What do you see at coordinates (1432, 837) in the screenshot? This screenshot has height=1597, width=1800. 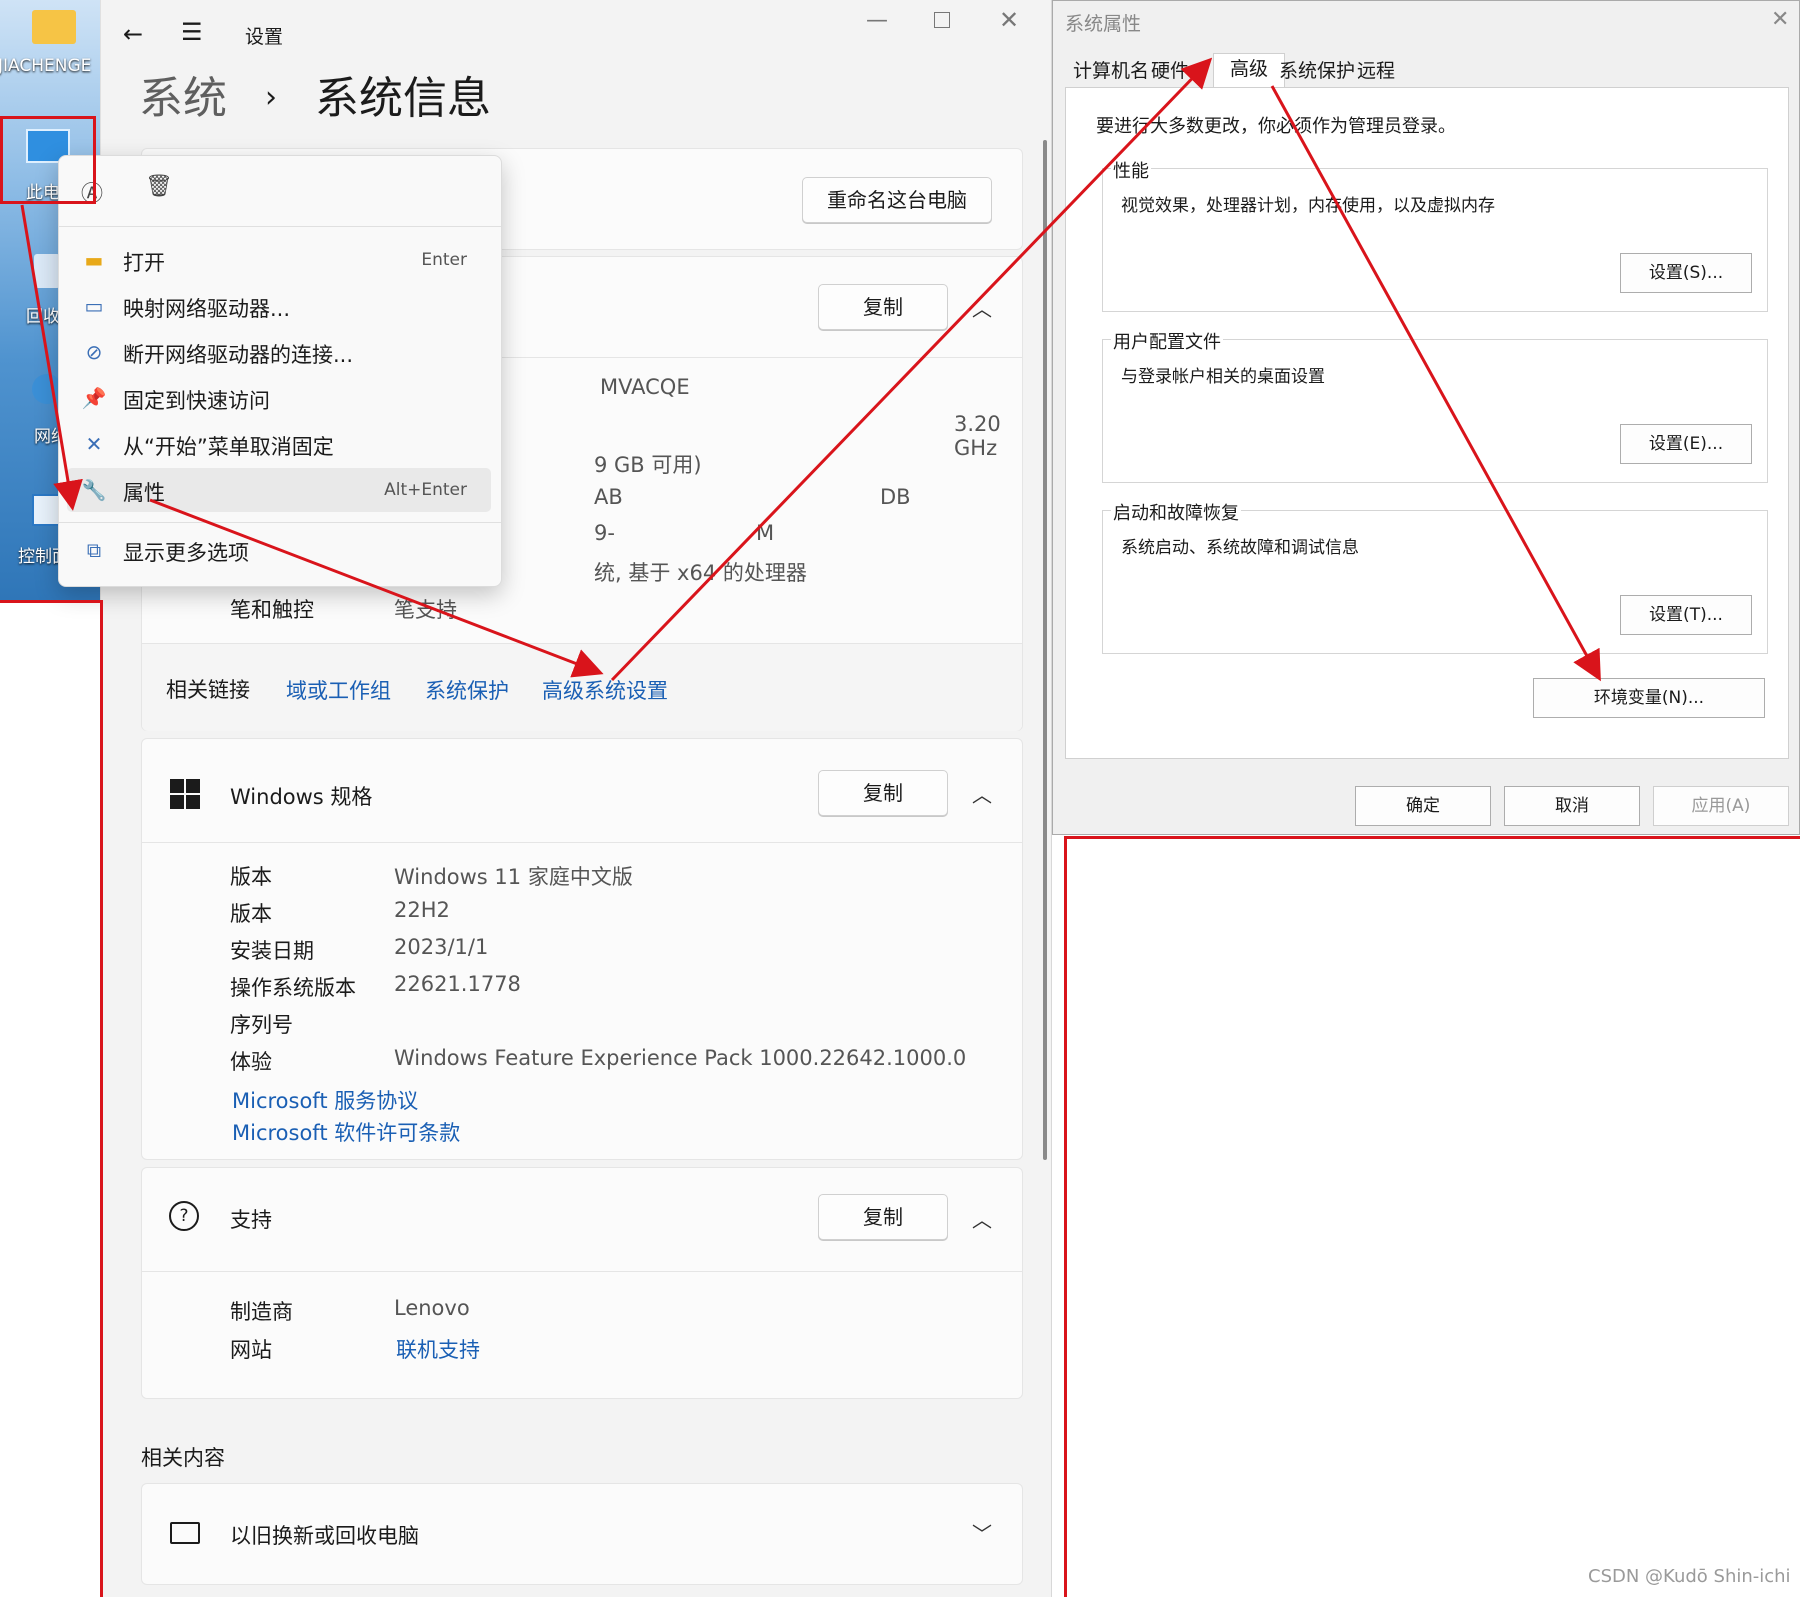 I see `annotation-line-dialog-bottom` at bounding box center [1432, 837].